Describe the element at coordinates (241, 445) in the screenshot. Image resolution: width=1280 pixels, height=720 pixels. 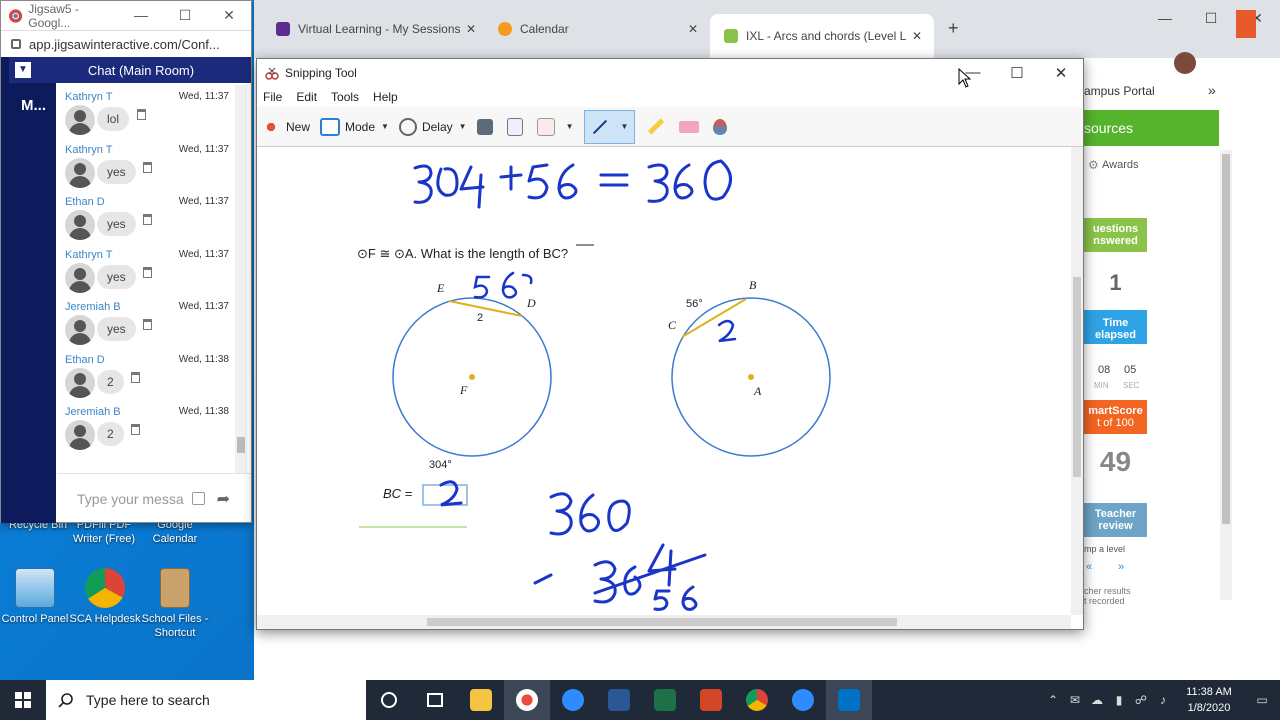
I see `chat-scroll-thumb` at that location.